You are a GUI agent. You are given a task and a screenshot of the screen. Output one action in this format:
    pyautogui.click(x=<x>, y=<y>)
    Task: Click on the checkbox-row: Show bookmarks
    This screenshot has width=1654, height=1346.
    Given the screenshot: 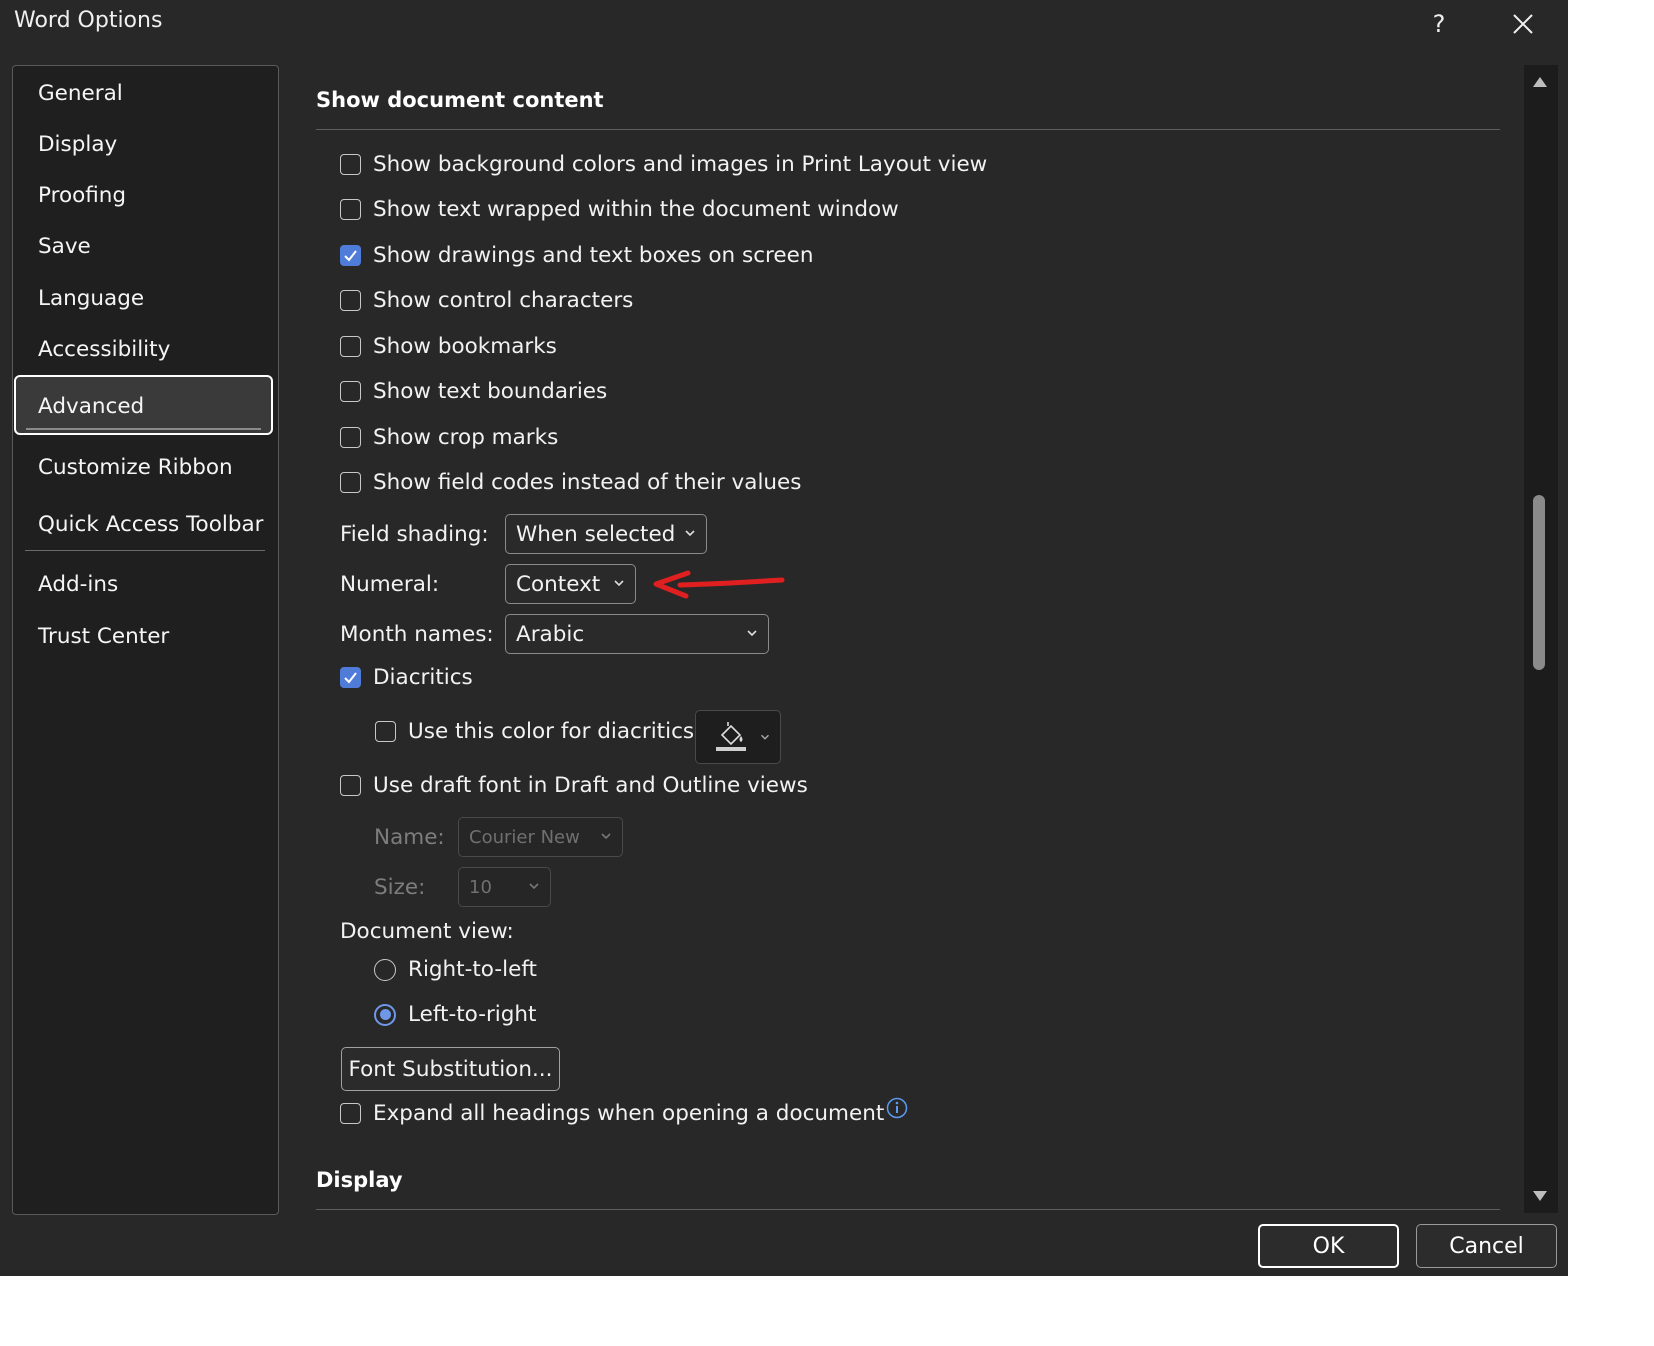 What is the action you would take?
    pyautogui.click(x=448, y=346)
    